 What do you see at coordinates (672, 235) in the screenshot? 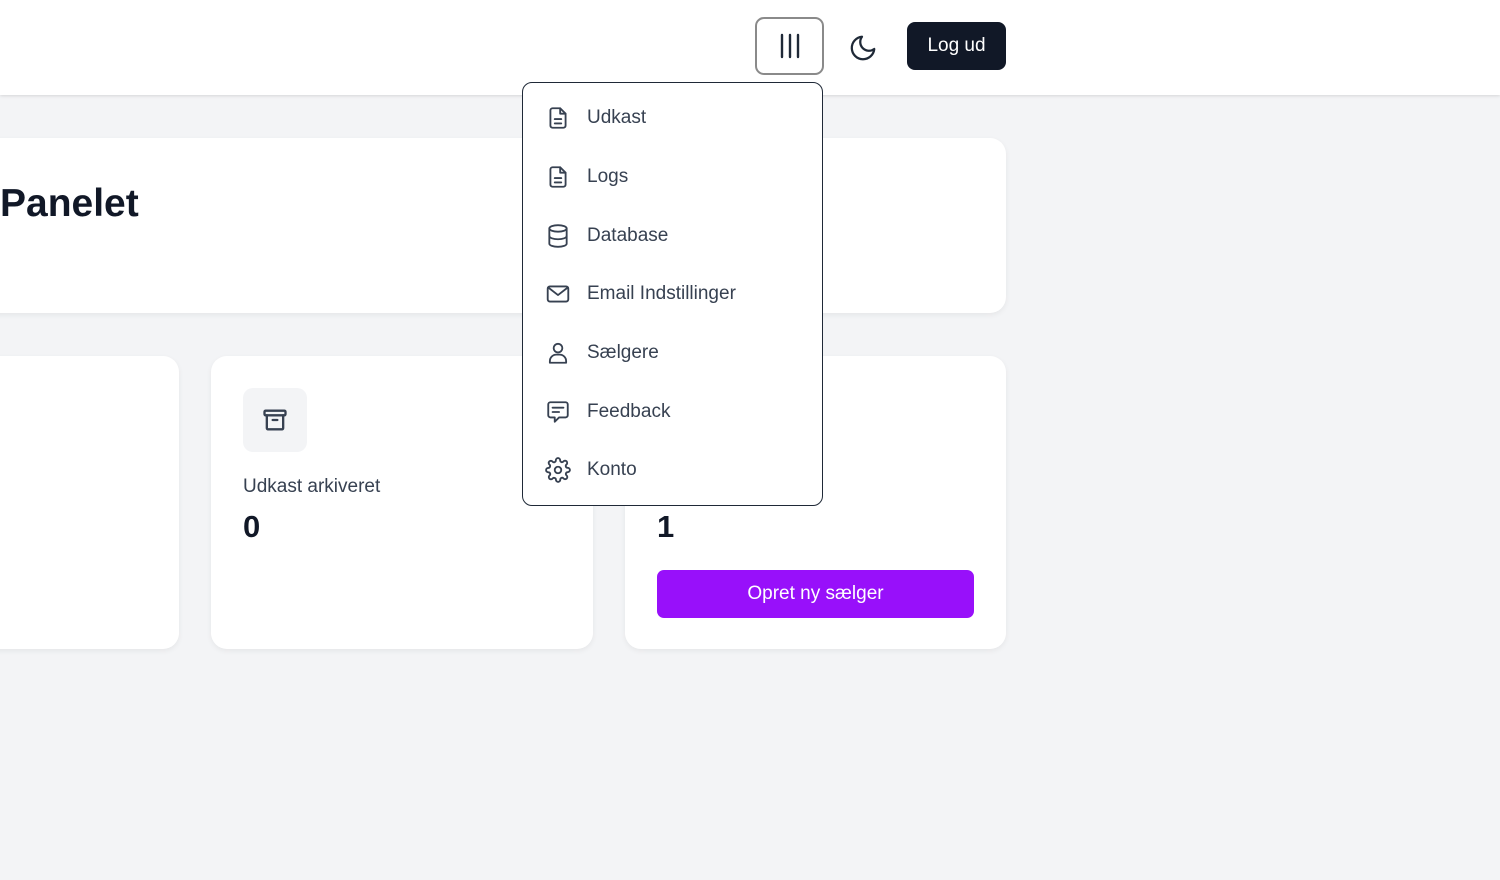
I see `menu-item-database: Database` at bounding box center [672, 235].